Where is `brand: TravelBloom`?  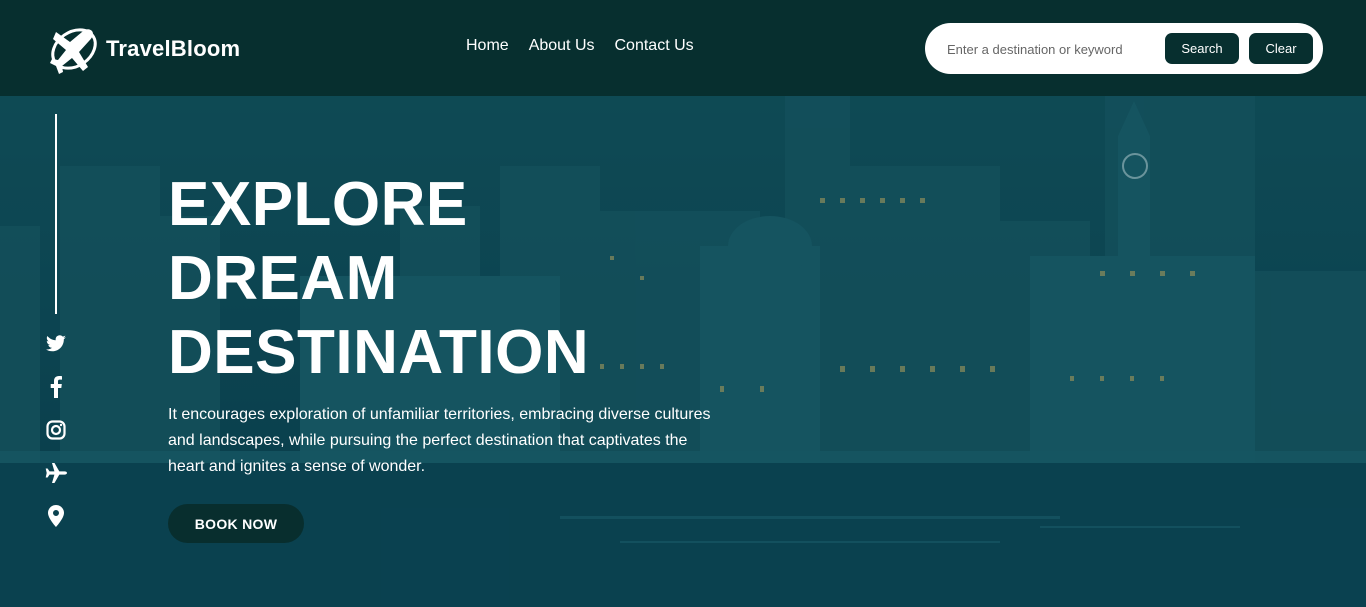
brand: TravelBloom is located at coordinates (144, 49).